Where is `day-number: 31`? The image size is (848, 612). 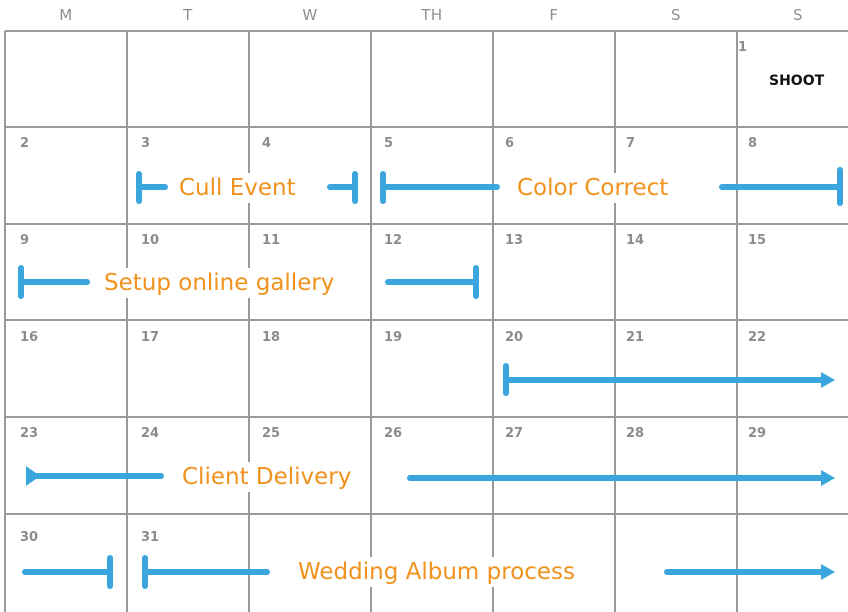
day-number: 31 is located at coordinates (150, 537).